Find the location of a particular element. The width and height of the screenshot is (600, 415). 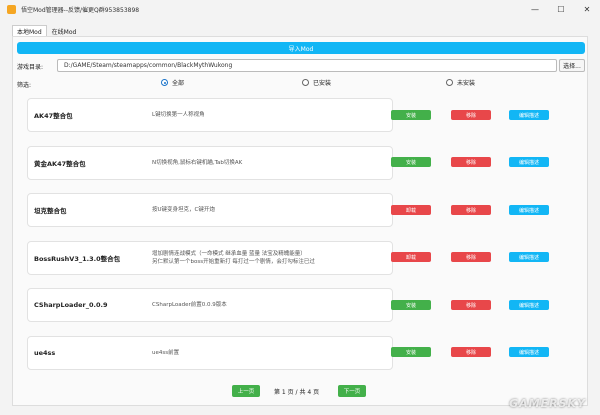

minimize-icon: — is located at coordinates (535, 9).